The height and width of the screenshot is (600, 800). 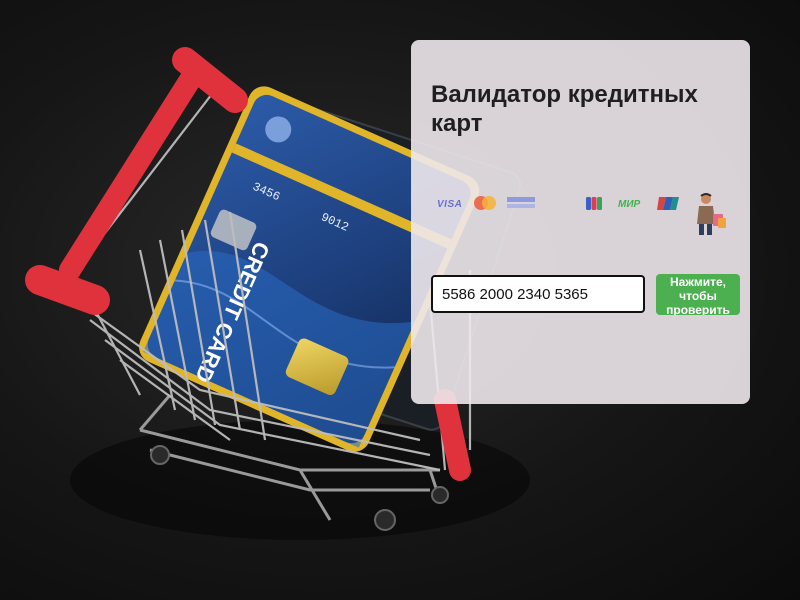 I want to click on check-card-button: Нажмите, чтобы проверить, so click(x=698, y=294).